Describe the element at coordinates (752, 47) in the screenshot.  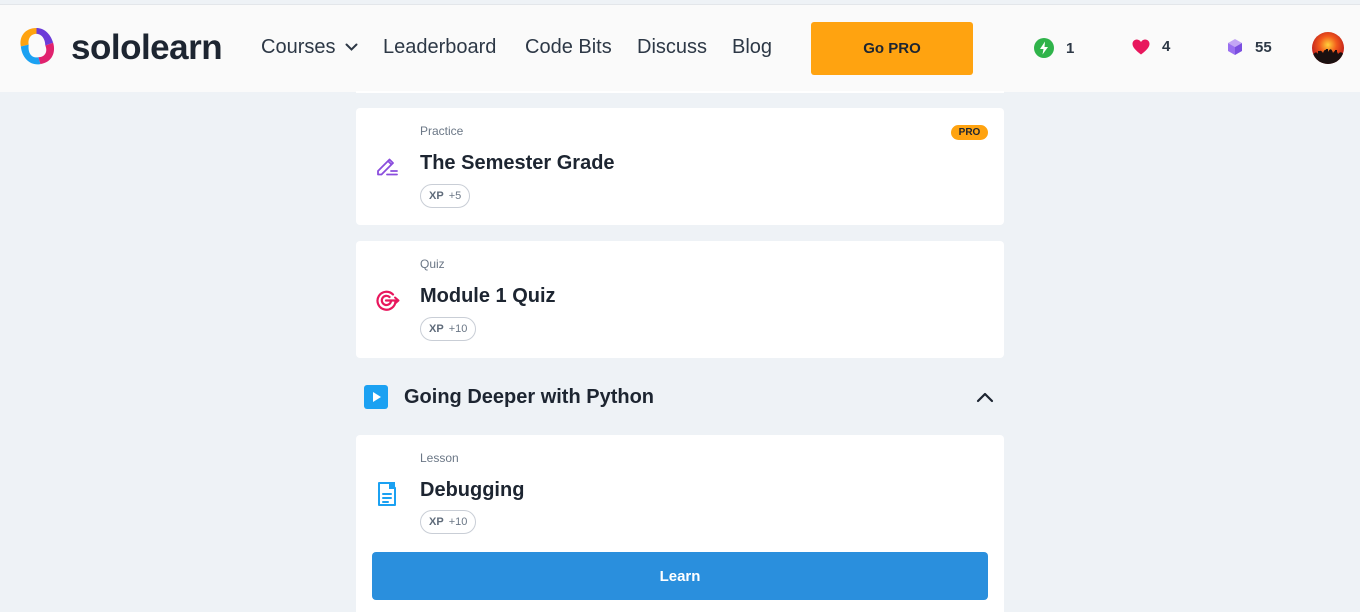
I see `nav-blog: Blog` at that location.